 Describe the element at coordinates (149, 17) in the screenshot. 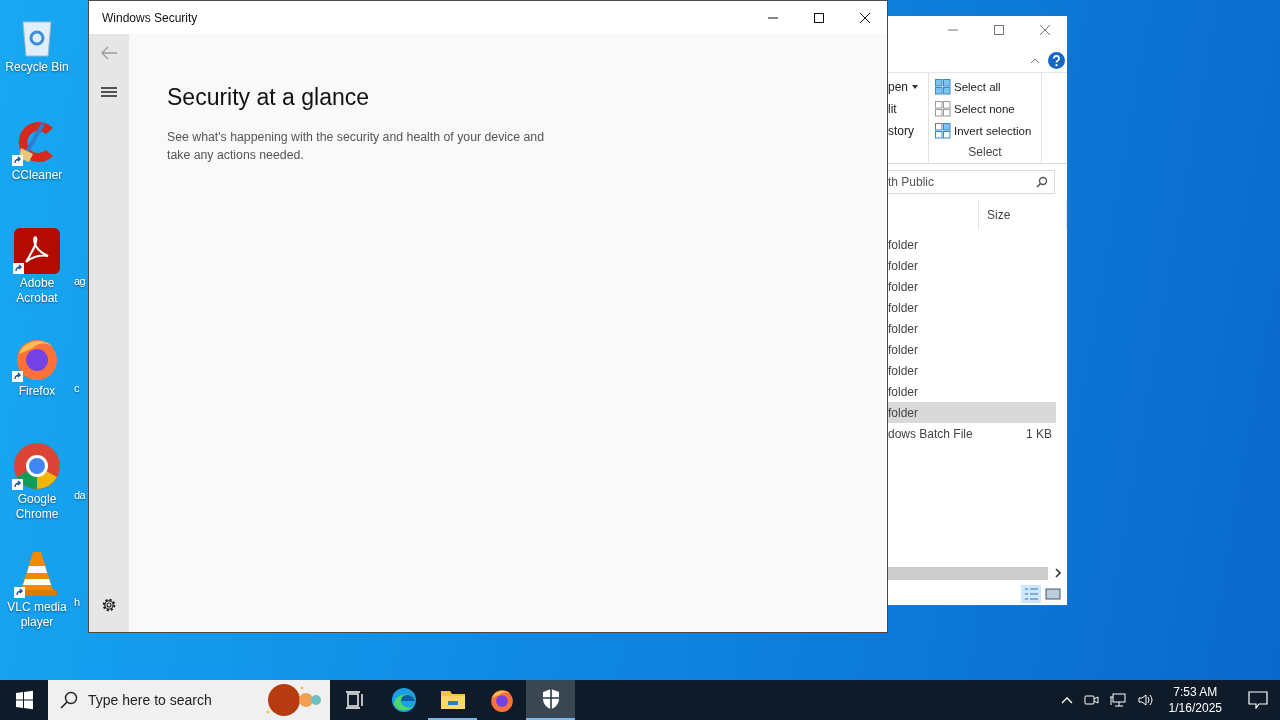

I see `window-title: Windows Security` at that location.